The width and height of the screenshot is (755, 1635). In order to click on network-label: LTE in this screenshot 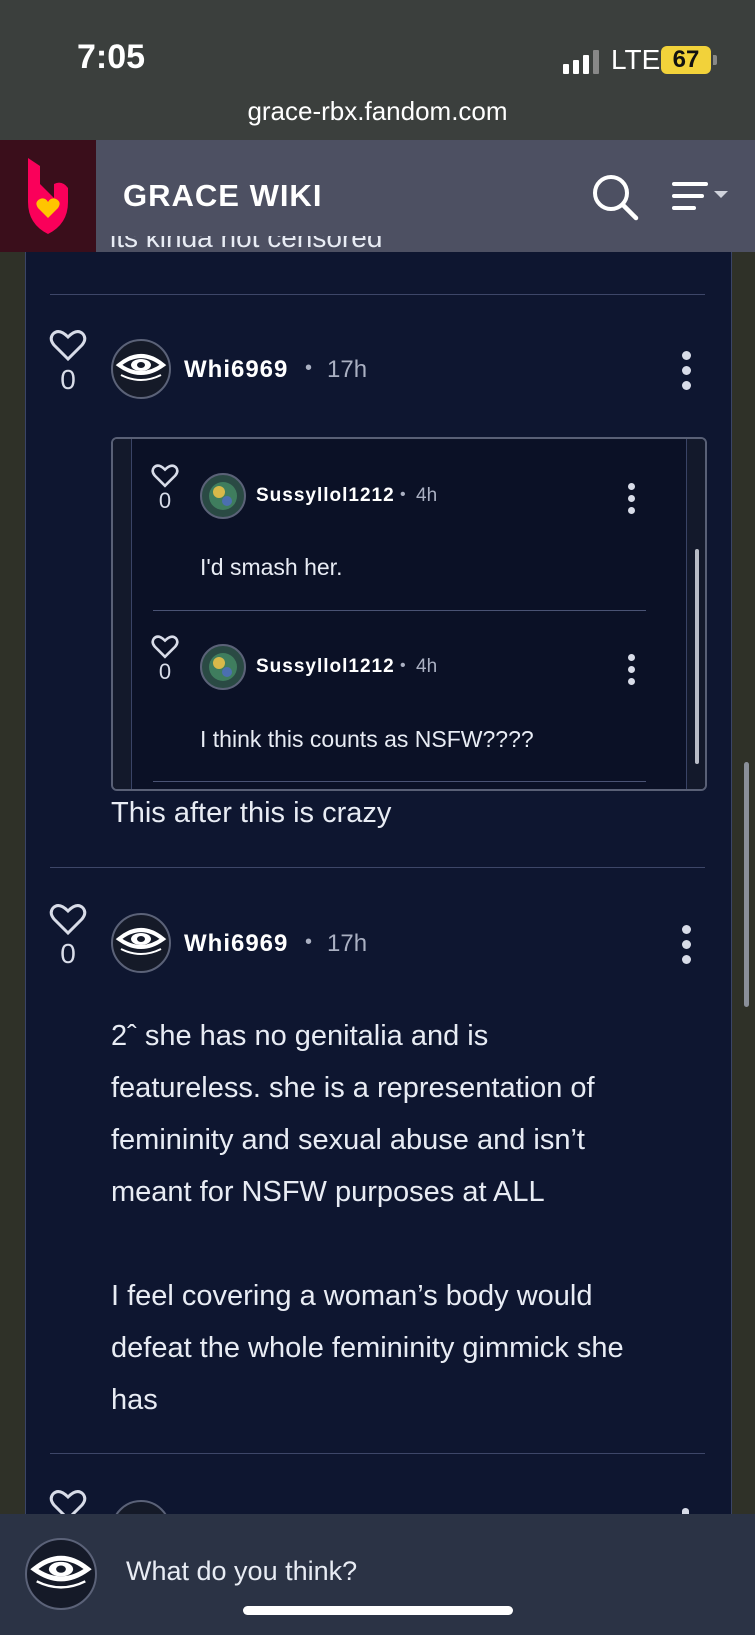, I will do `click(636, 59)`.